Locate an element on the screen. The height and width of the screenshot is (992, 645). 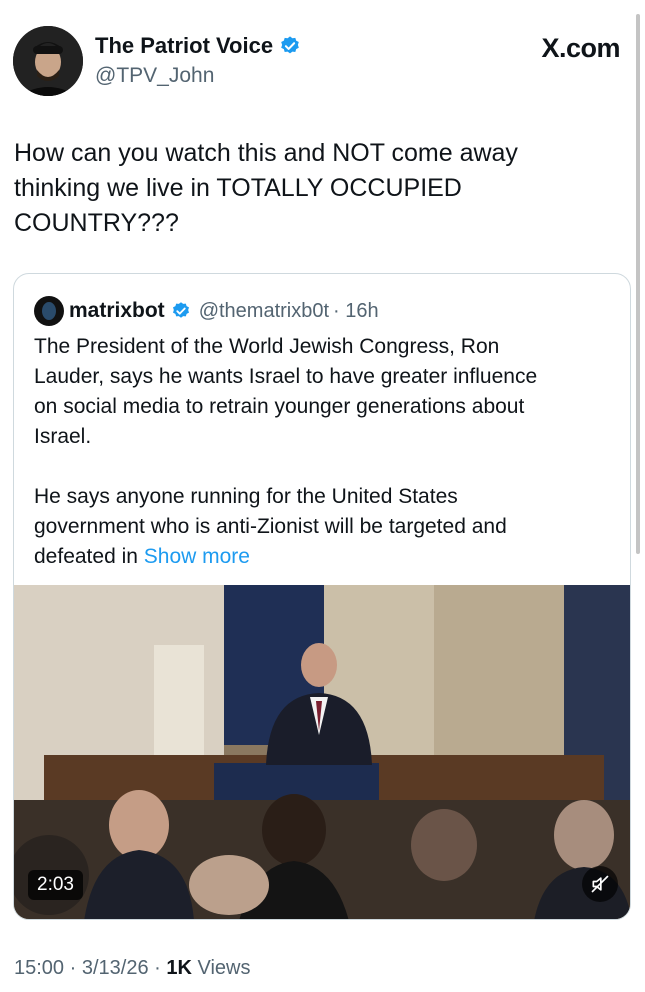
tweet-metadata: 15:00 · 3/13/26 · 1K Views is located at coordinates (132, 968).